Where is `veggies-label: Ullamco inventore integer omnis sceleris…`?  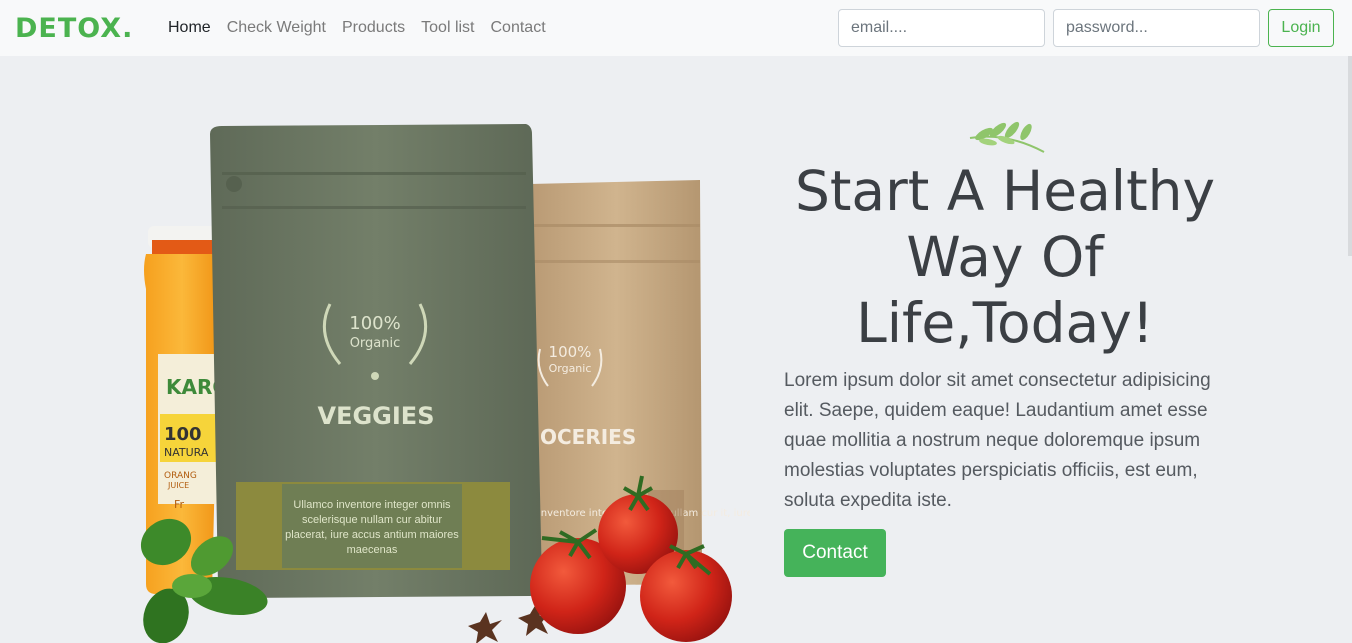
veggies-label: Ullamco inventore integer omnis sceleris… is located at coordinates (372, 527).